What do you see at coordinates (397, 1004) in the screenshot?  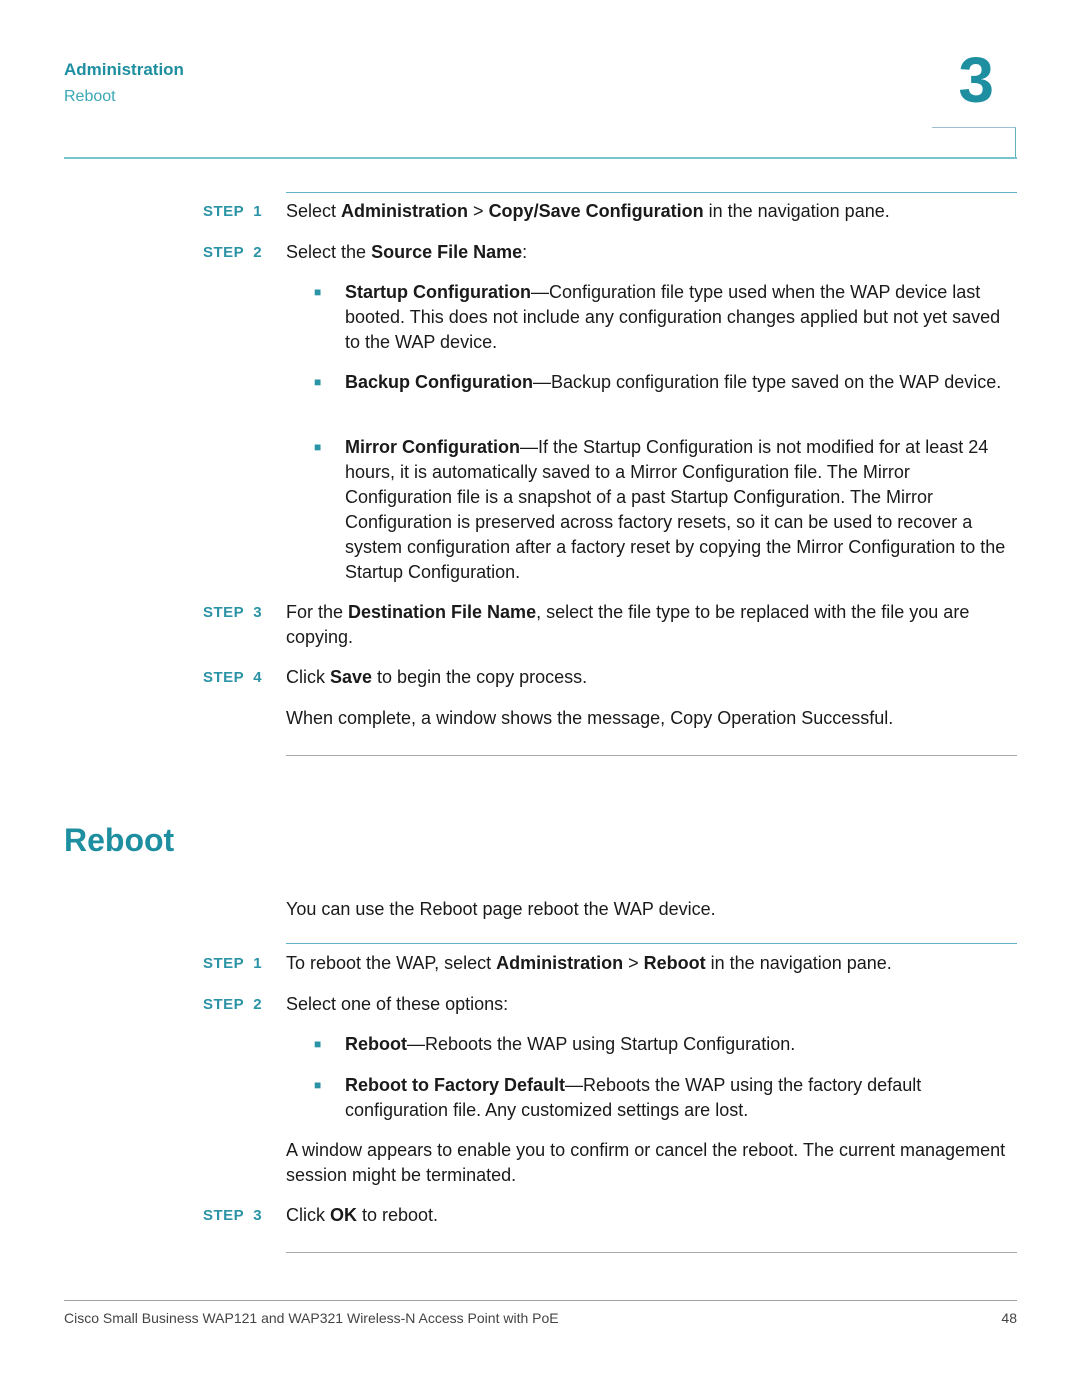 I see `text-run: Select one of these options:` at bounding box center [397, 1004].